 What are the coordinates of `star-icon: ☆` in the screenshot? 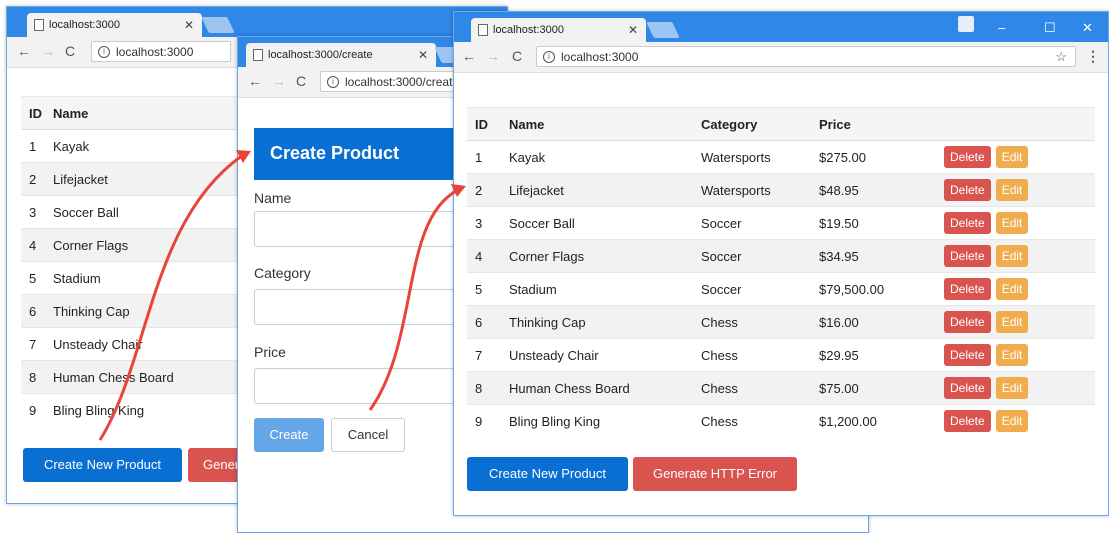 It's located at (1061, 57).